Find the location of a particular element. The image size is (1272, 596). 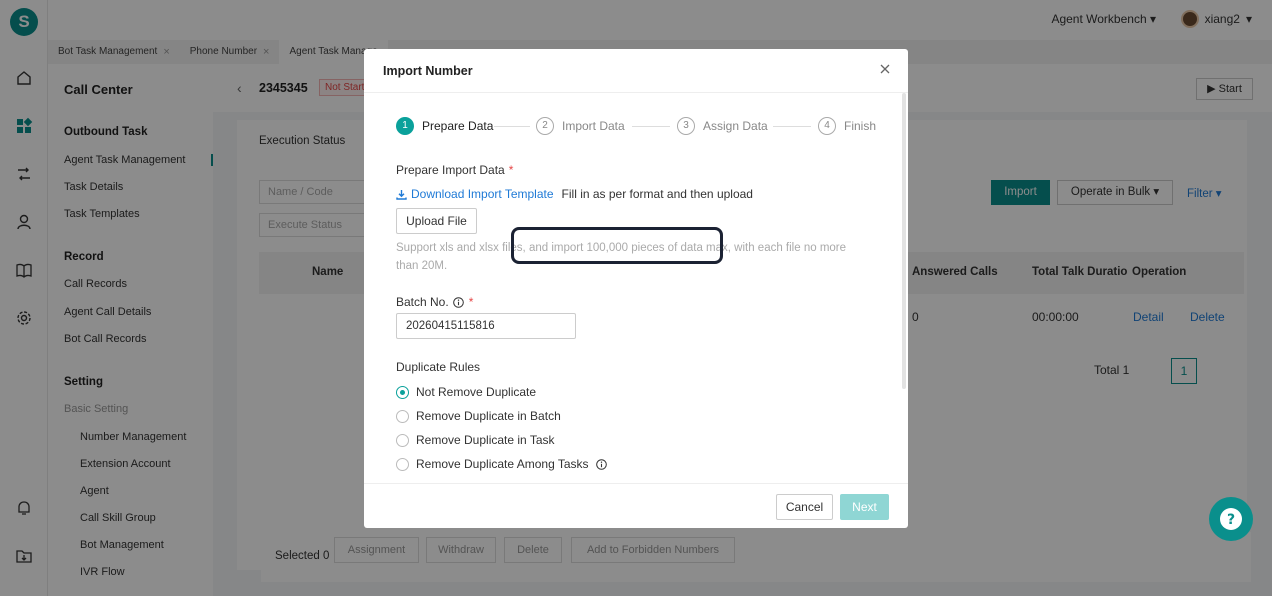

radio-not-remove-duplicate: Not Remove Duplicate is located at coordinates (466, 392).